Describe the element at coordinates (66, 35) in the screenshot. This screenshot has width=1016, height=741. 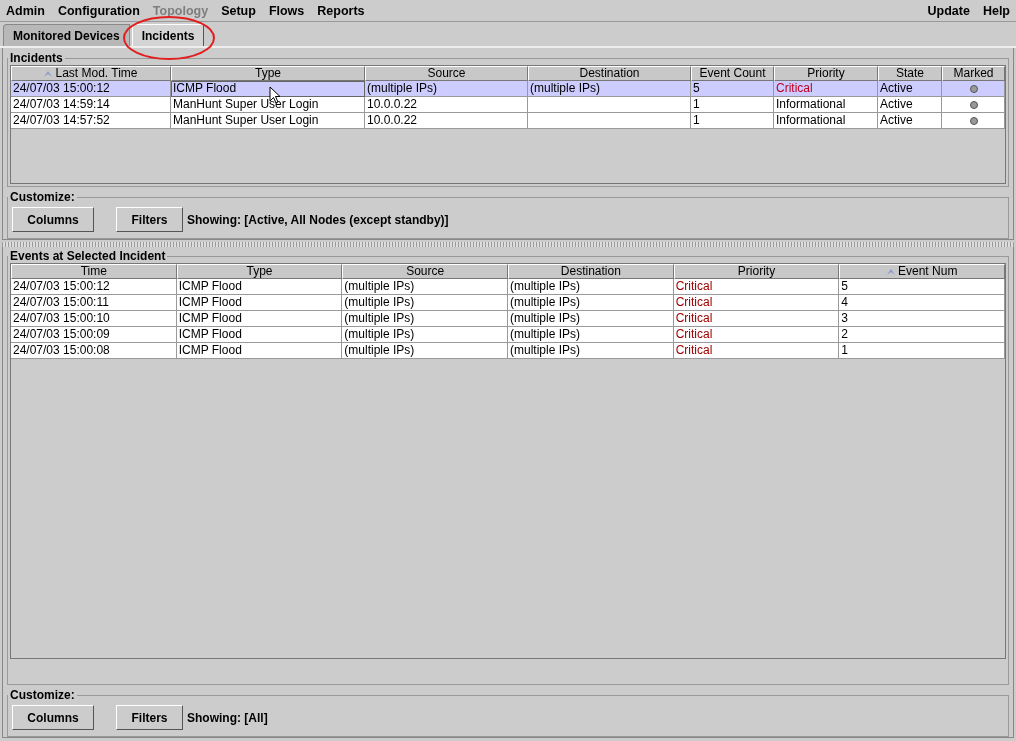
I see `tab: Monitored Devices` at that location.